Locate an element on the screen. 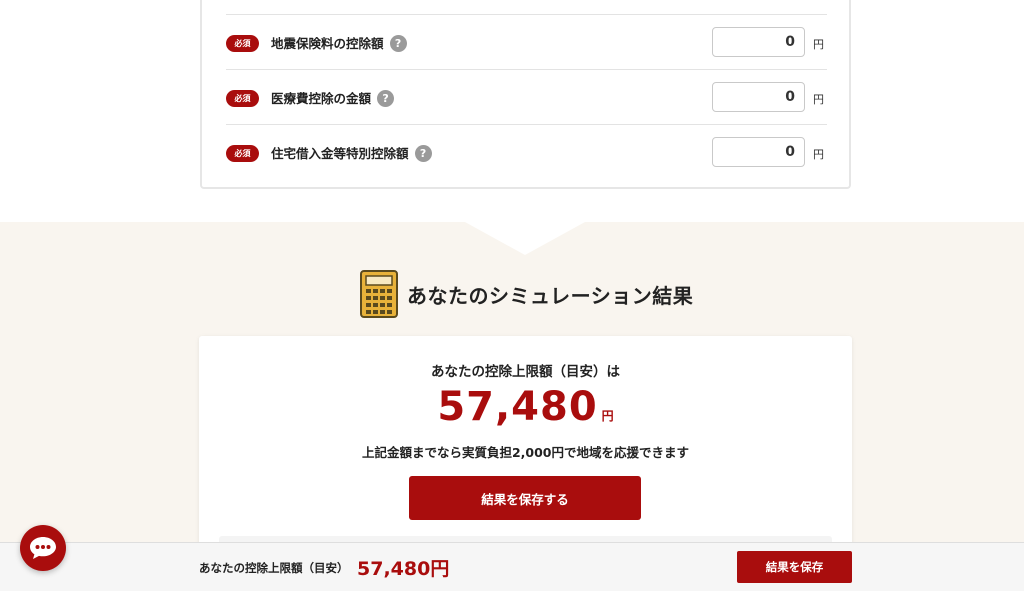 The height and width of the screenshot is (591, 1024). row-label: 医療費控除の金額? is located at coordinates (333, 97).